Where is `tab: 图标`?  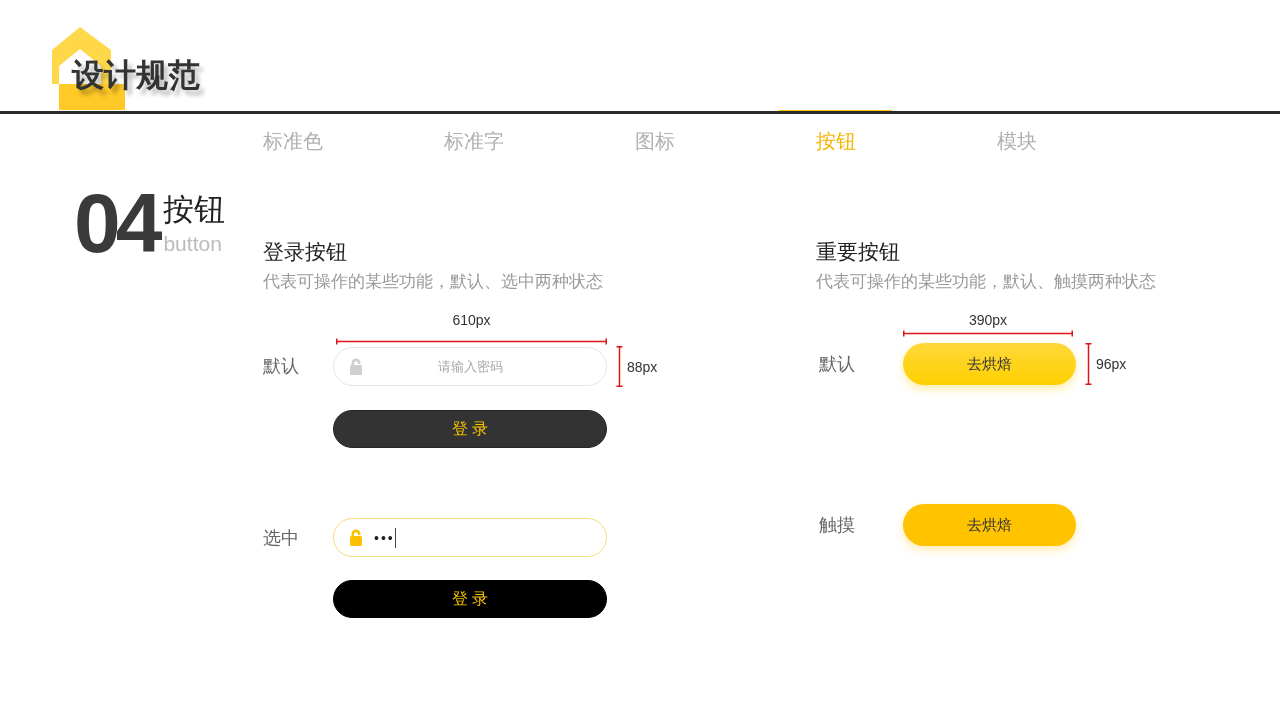 tab: 图标 is located at coordinates (654, 133).